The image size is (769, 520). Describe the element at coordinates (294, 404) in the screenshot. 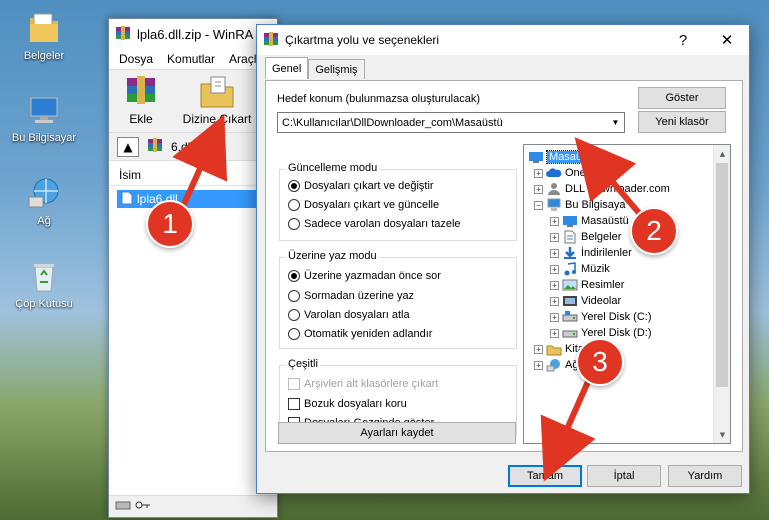

I see `checkbox` at that location.